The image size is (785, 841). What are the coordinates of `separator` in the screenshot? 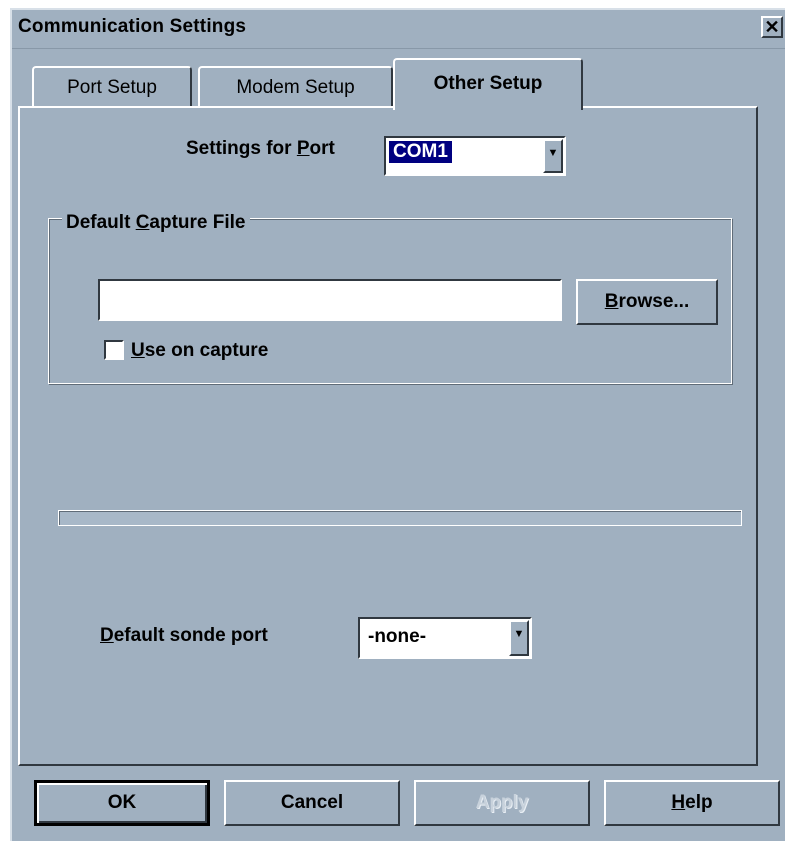 It's located at (400, 518).